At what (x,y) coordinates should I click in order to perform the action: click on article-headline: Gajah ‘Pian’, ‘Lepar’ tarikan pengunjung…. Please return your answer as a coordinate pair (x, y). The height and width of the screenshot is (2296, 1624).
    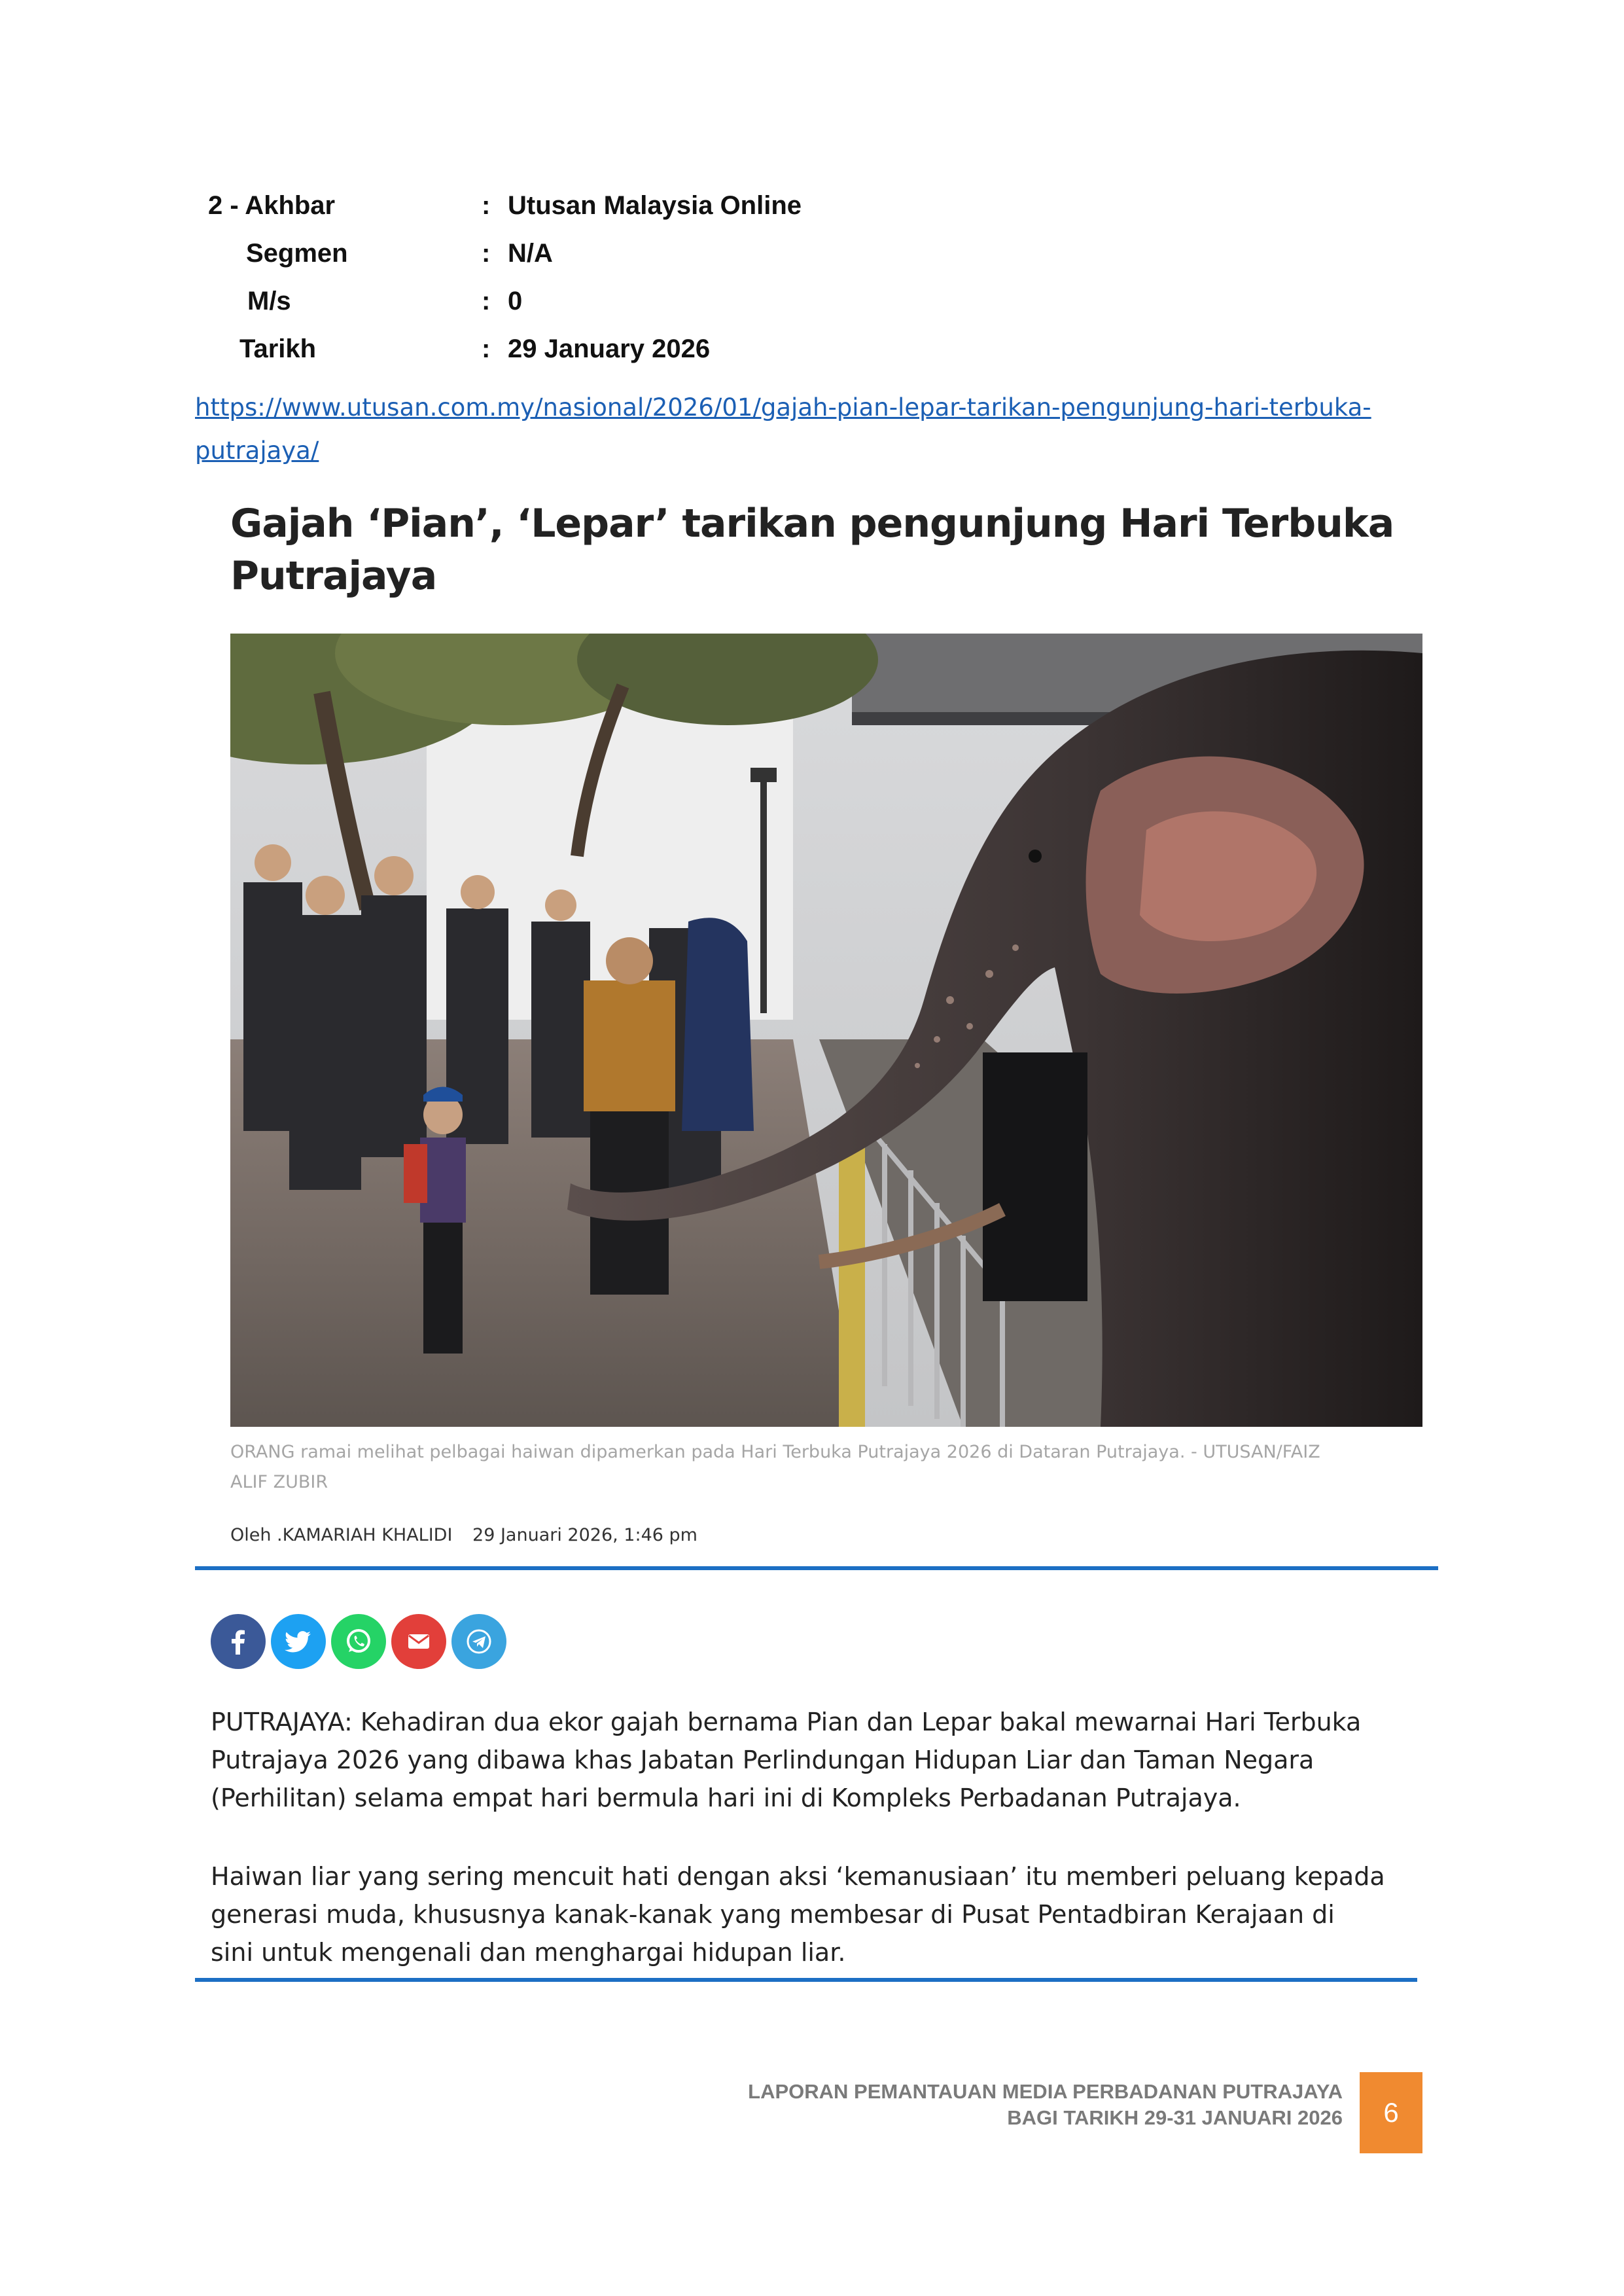
    Looking at the image, I should click on (819, 549).